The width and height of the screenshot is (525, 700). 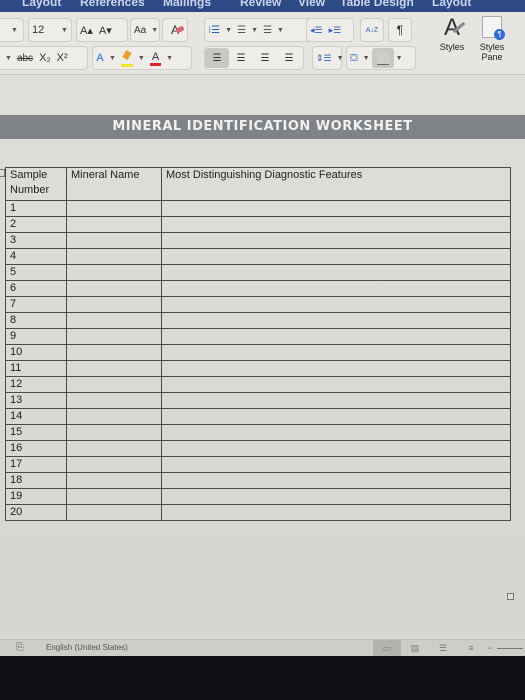 What do you see at coordinates (36, 224) in the screenshot?
I see `sample-cell: 2` at bounding box center [36, 224].